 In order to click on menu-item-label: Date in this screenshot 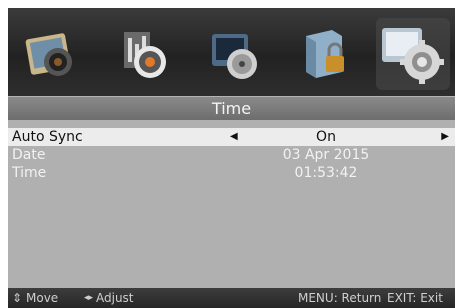, I will do `click(29, 155)`.